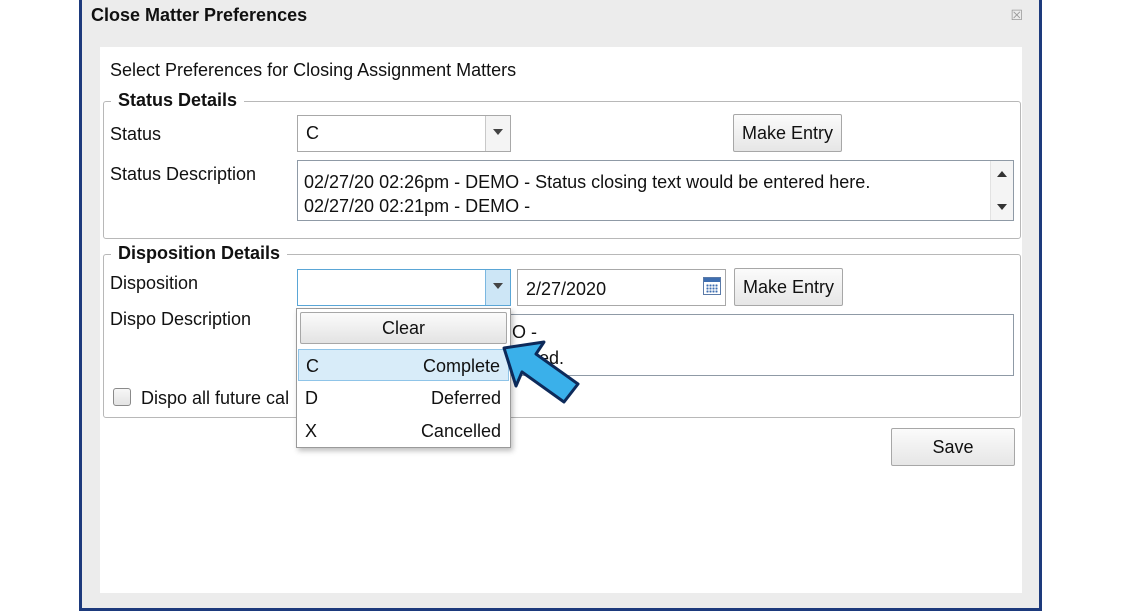  I want to click on arrow-pointer-icon, so click(541, 372).